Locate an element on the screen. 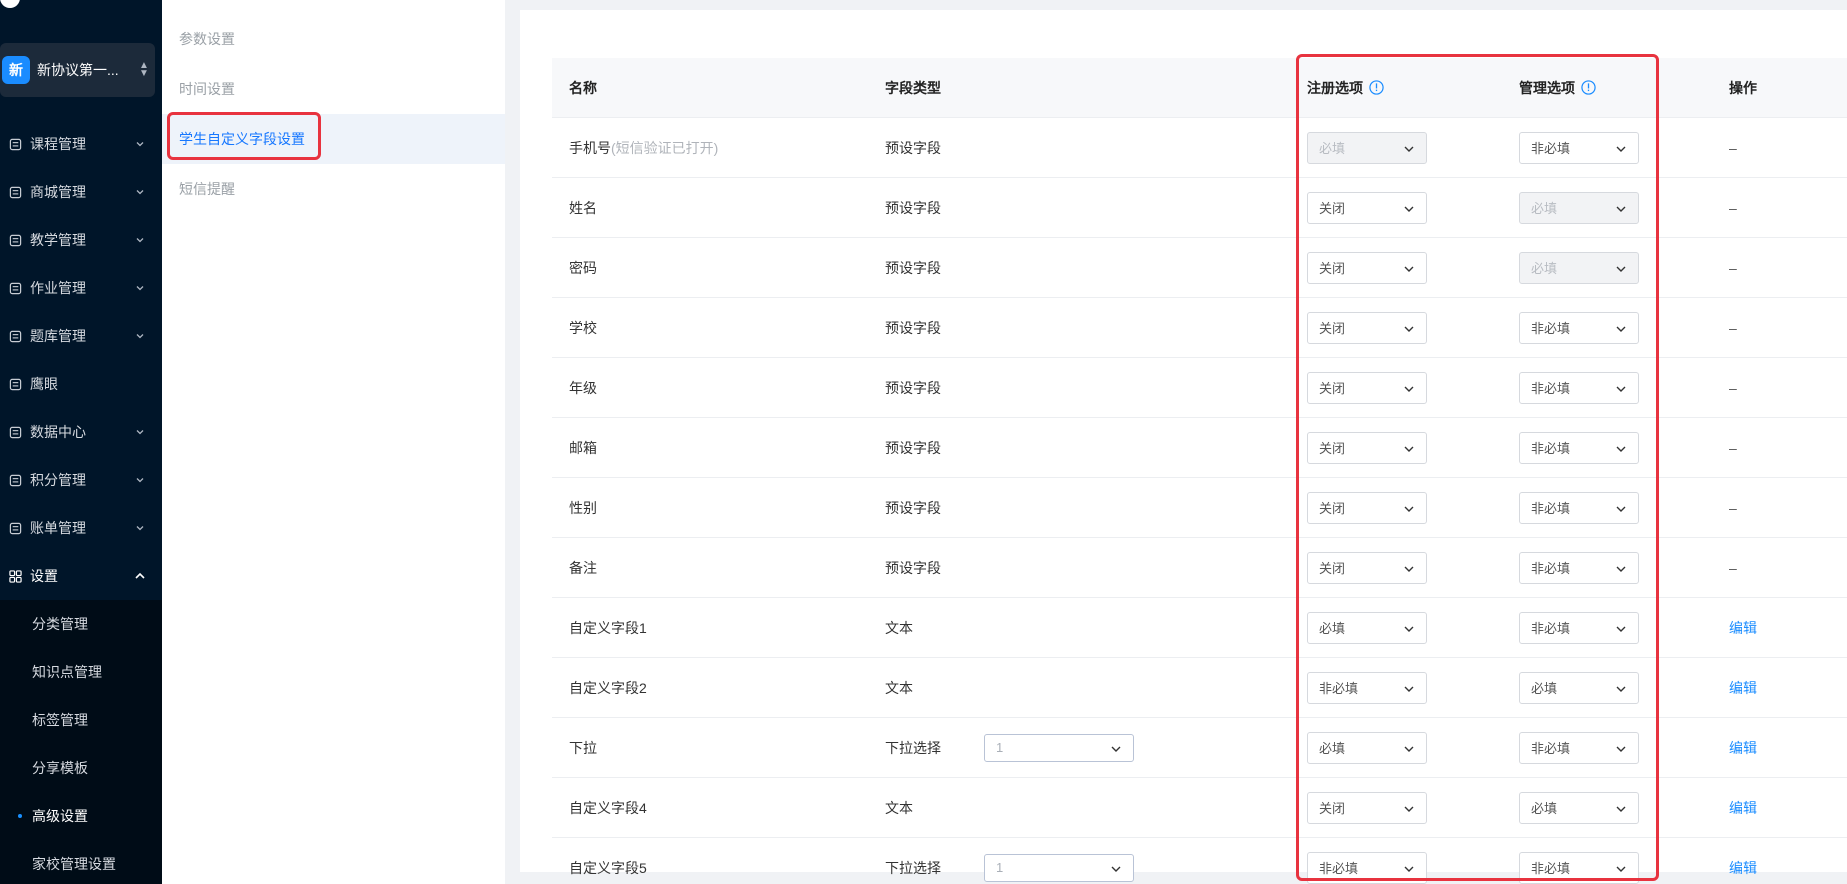 Image resolution: width=1847 pixels, height=884 pixels. submenu-item-label: 知识点管理 is located at coordinates (67, 672).